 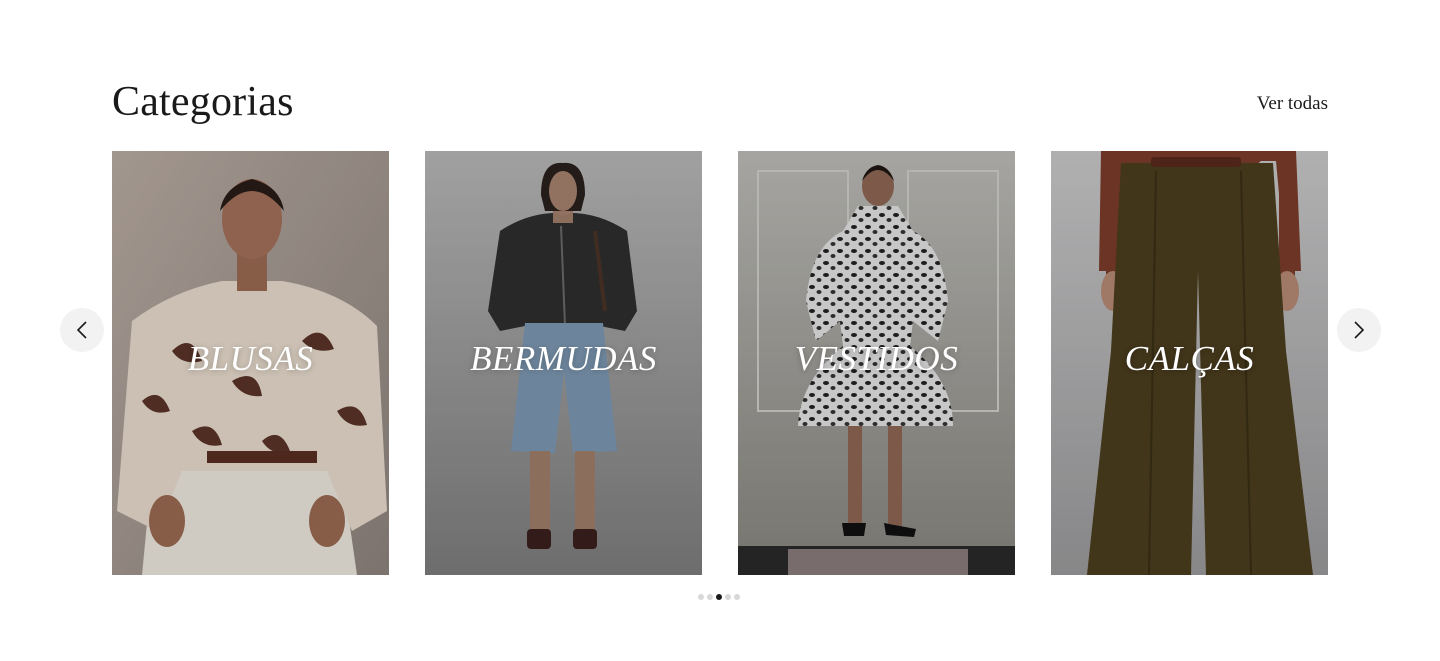 I want to click on carousel-pagination, so click(x=719, y=597).